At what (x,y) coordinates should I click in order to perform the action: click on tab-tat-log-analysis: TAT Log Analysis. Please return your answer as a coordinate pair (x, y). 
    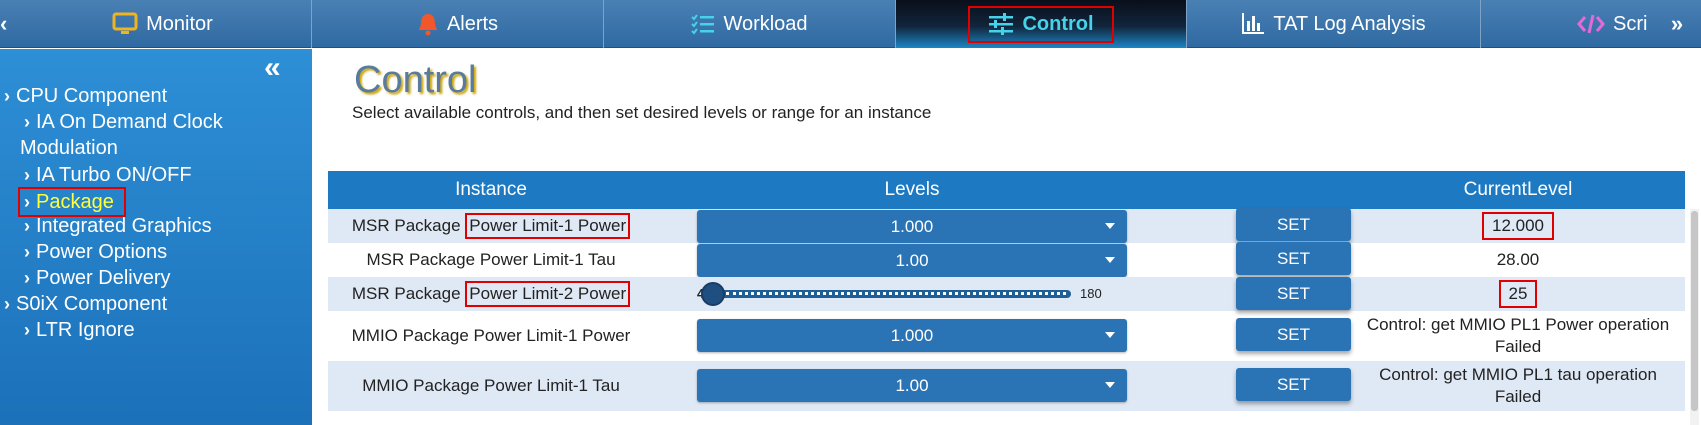
    Looking at the image, I should click on (1334, 24).